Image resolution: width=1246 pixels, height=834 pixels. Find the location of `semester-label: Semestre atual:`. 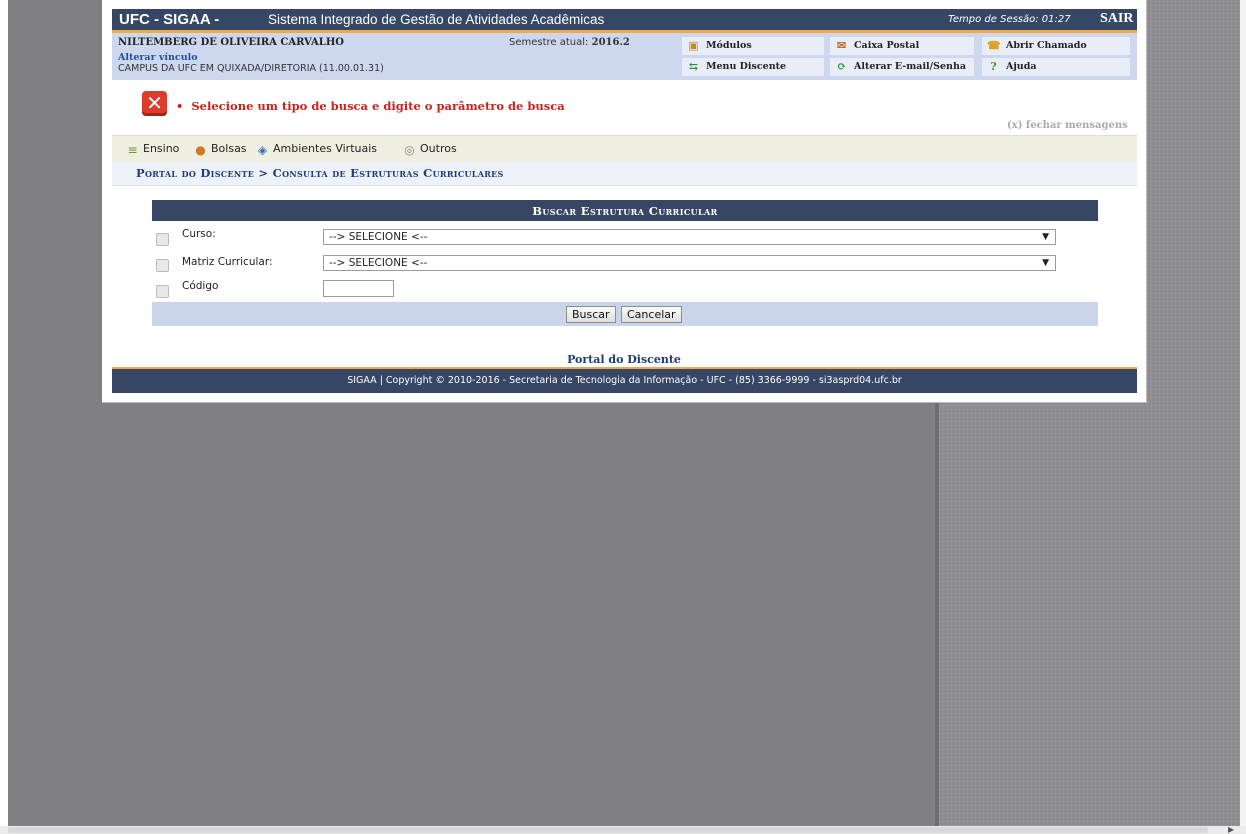

semester-label: Semestre atual: is located at coordinates (549, 42).